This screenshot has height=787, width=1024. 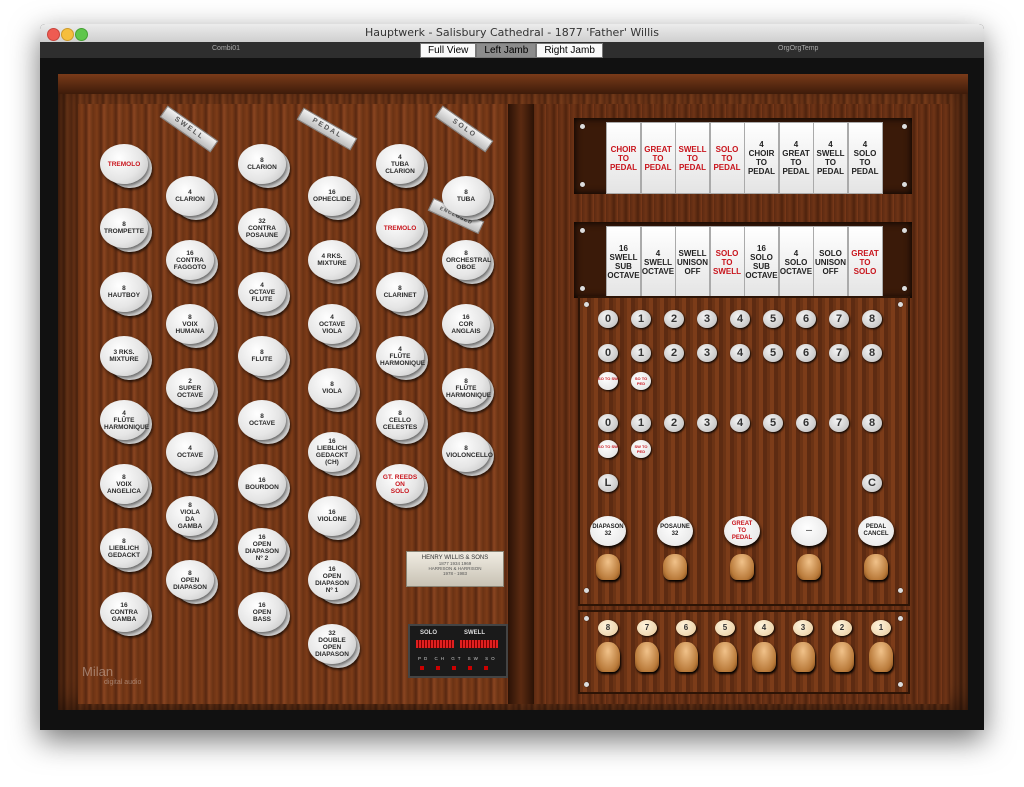 I want to click on drawstop: 8 CLARINET, so click(x=403, y=294).